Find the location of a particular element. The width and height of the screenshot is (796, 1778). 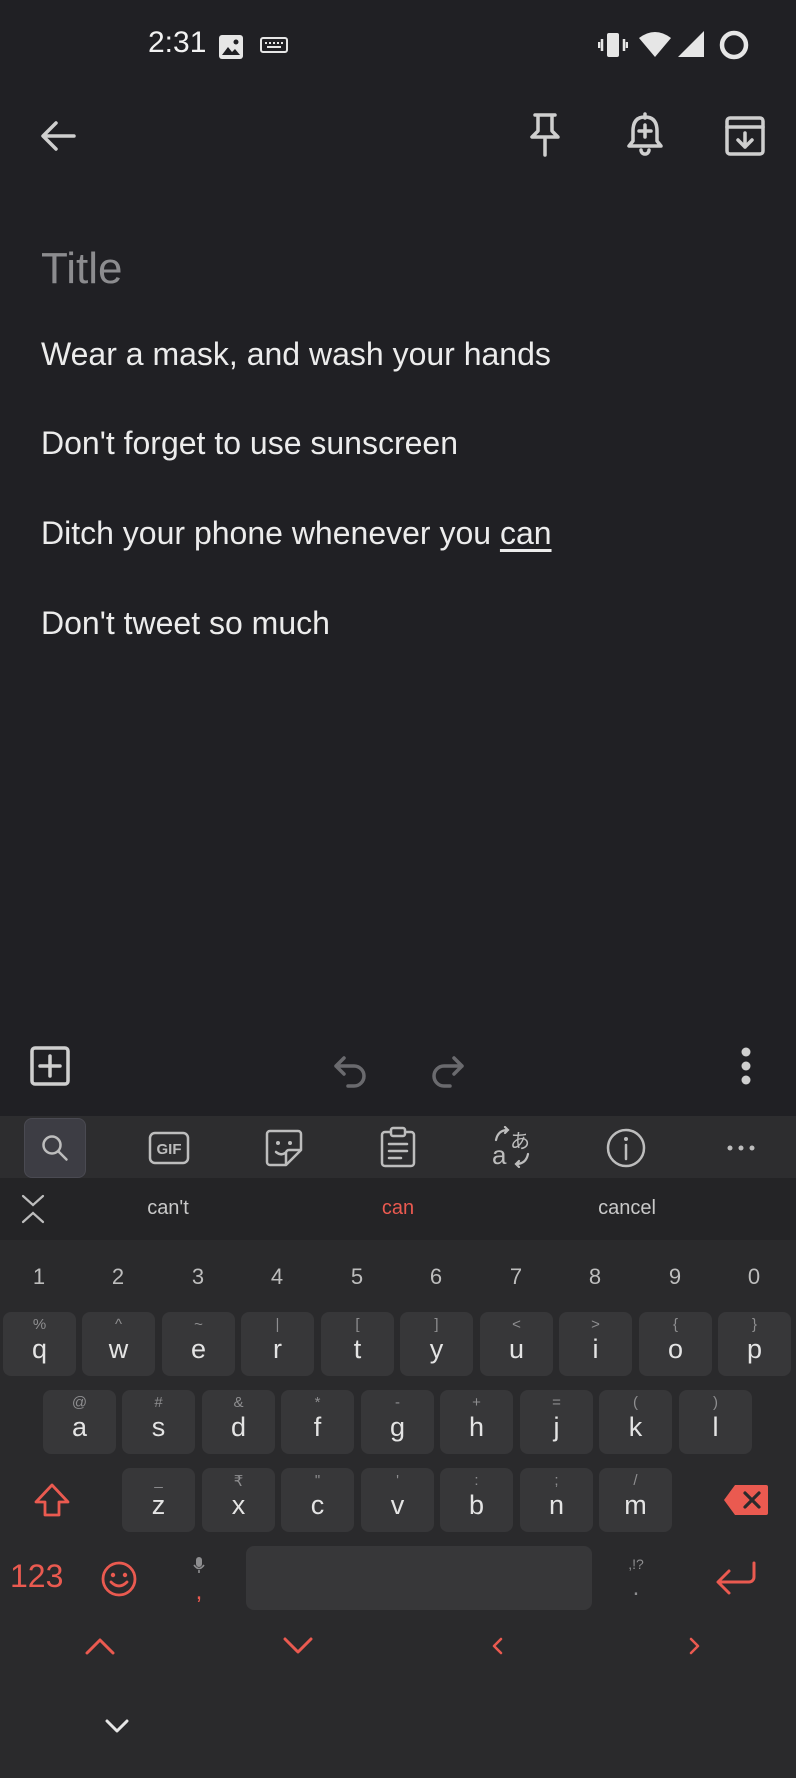

key-x: ₹ x is located at coordinates (238, 1500).